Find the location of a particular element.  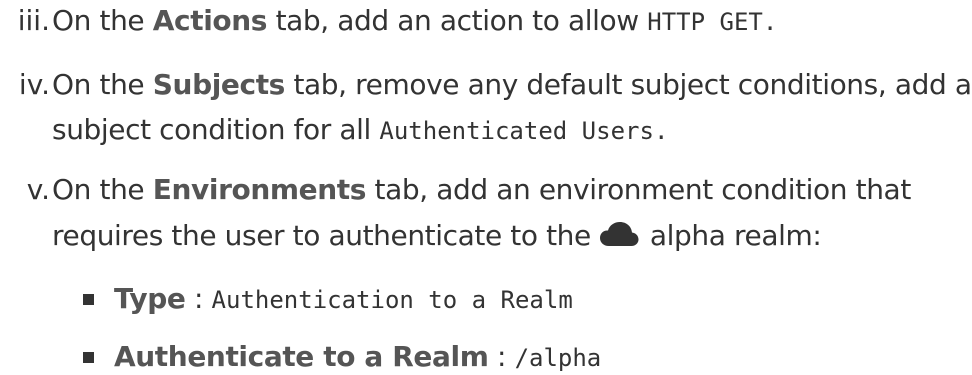

item-text: tab, add an environment condition that is located at coordinates (643, 189).